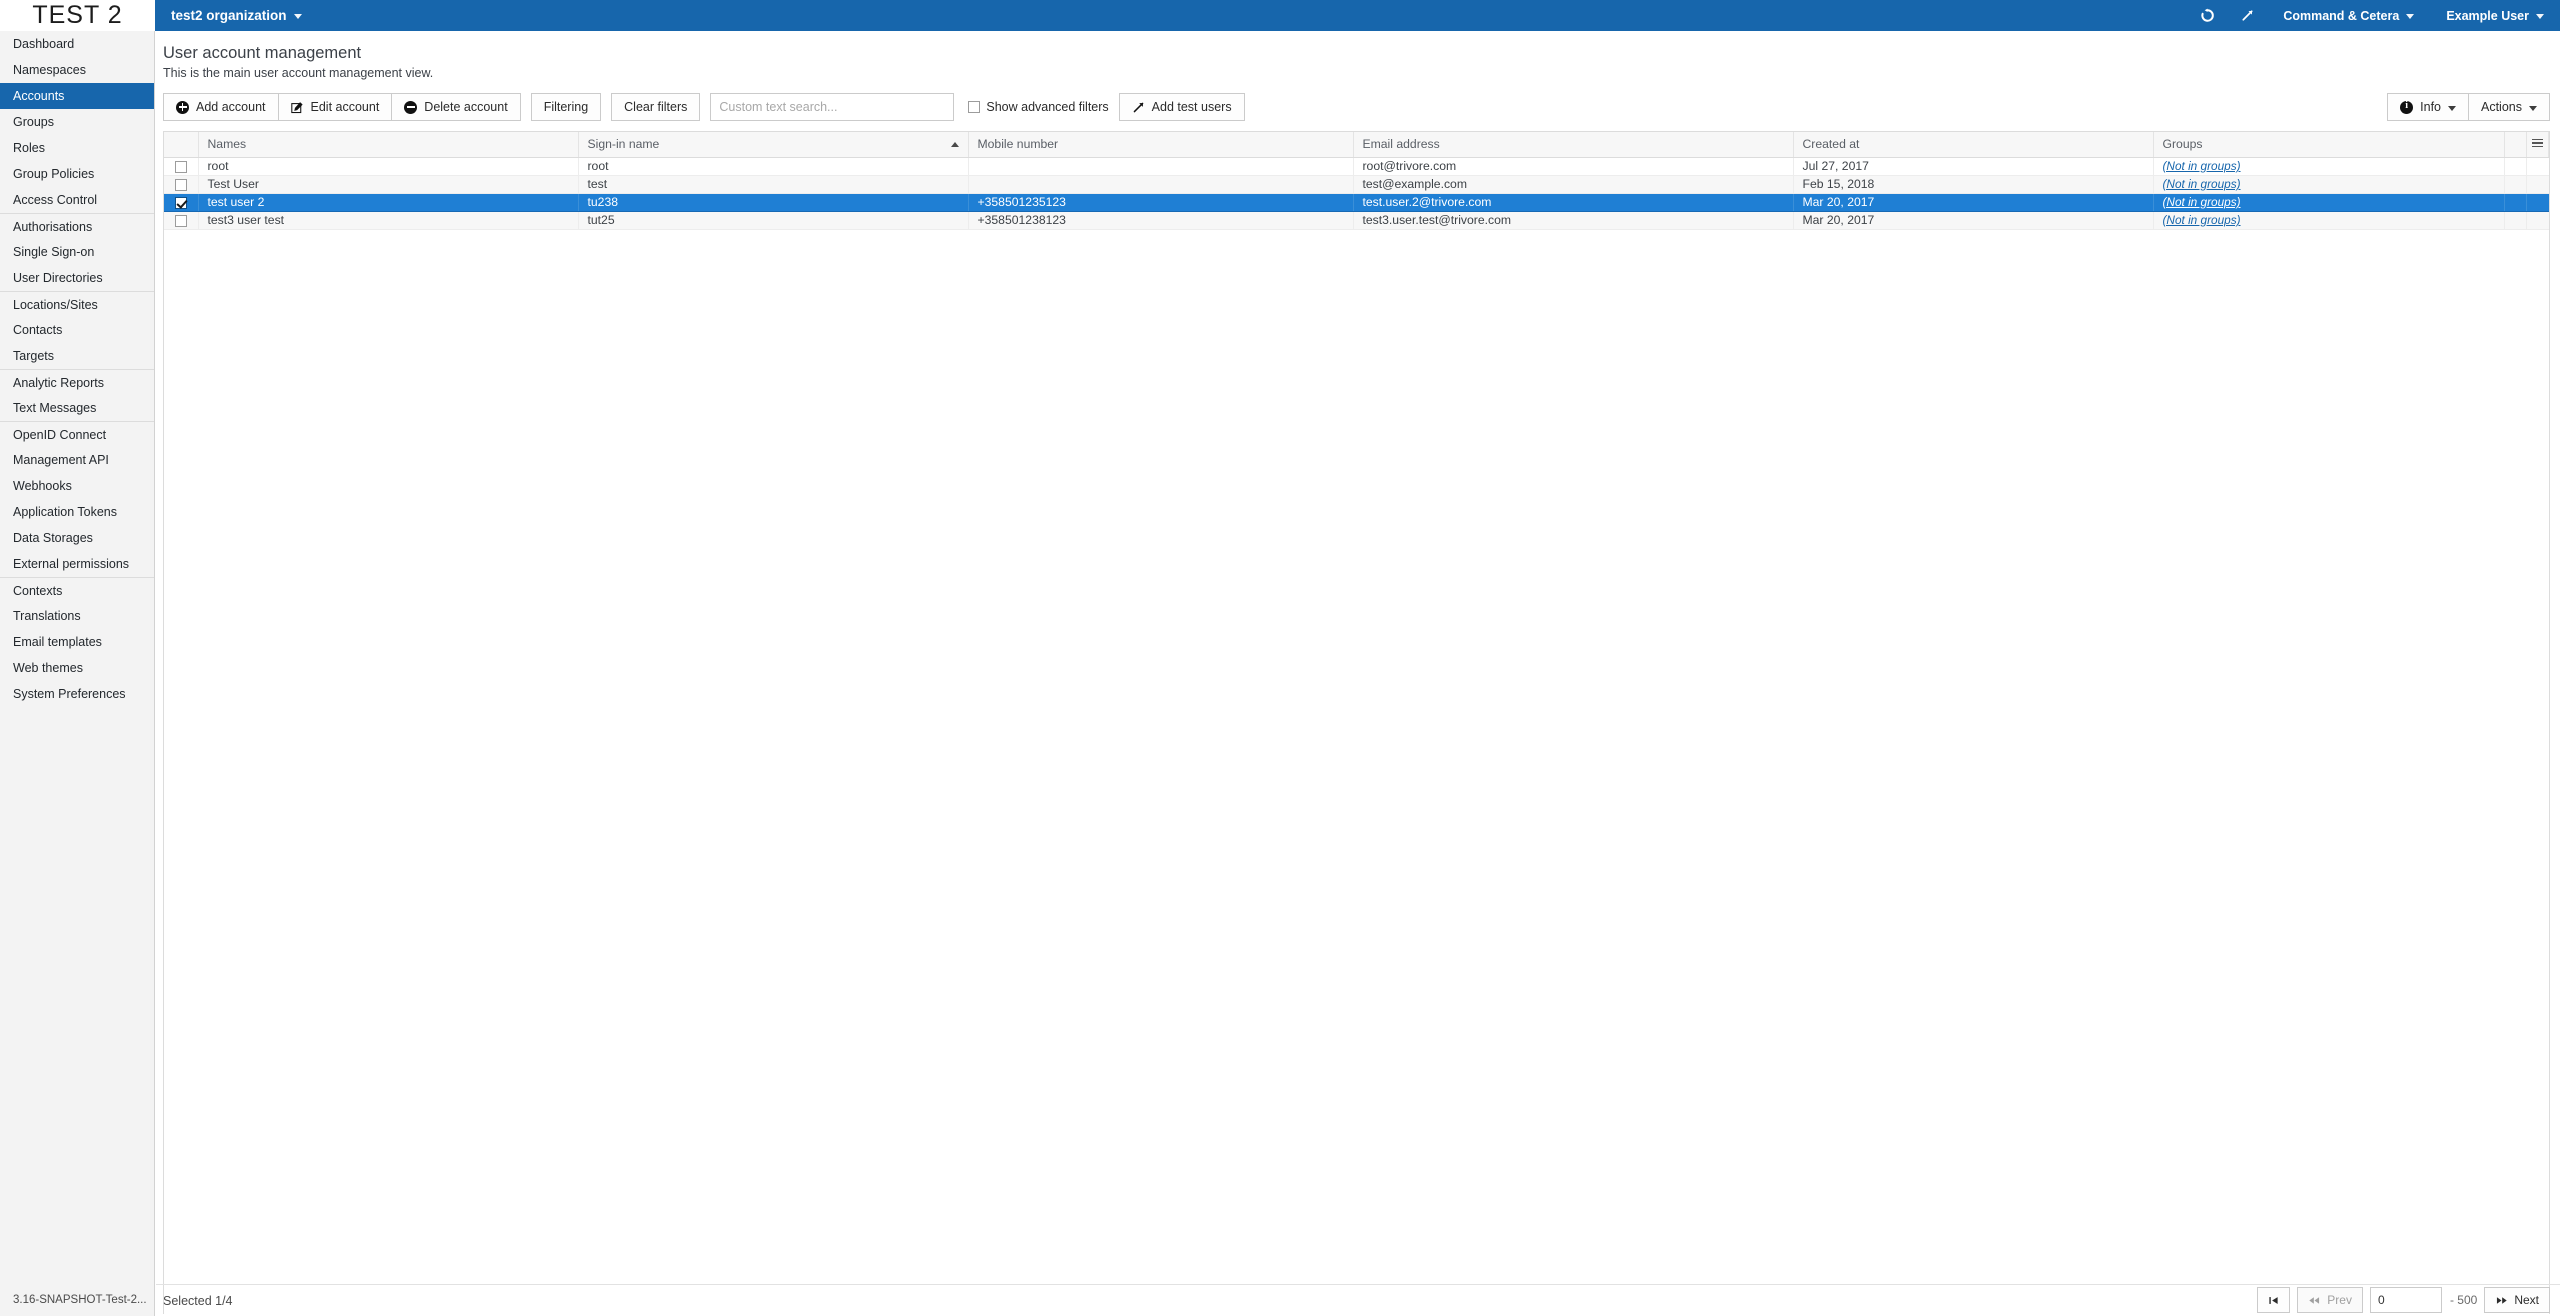  I want to click on add-account-button: Add account, so click(221, 107).